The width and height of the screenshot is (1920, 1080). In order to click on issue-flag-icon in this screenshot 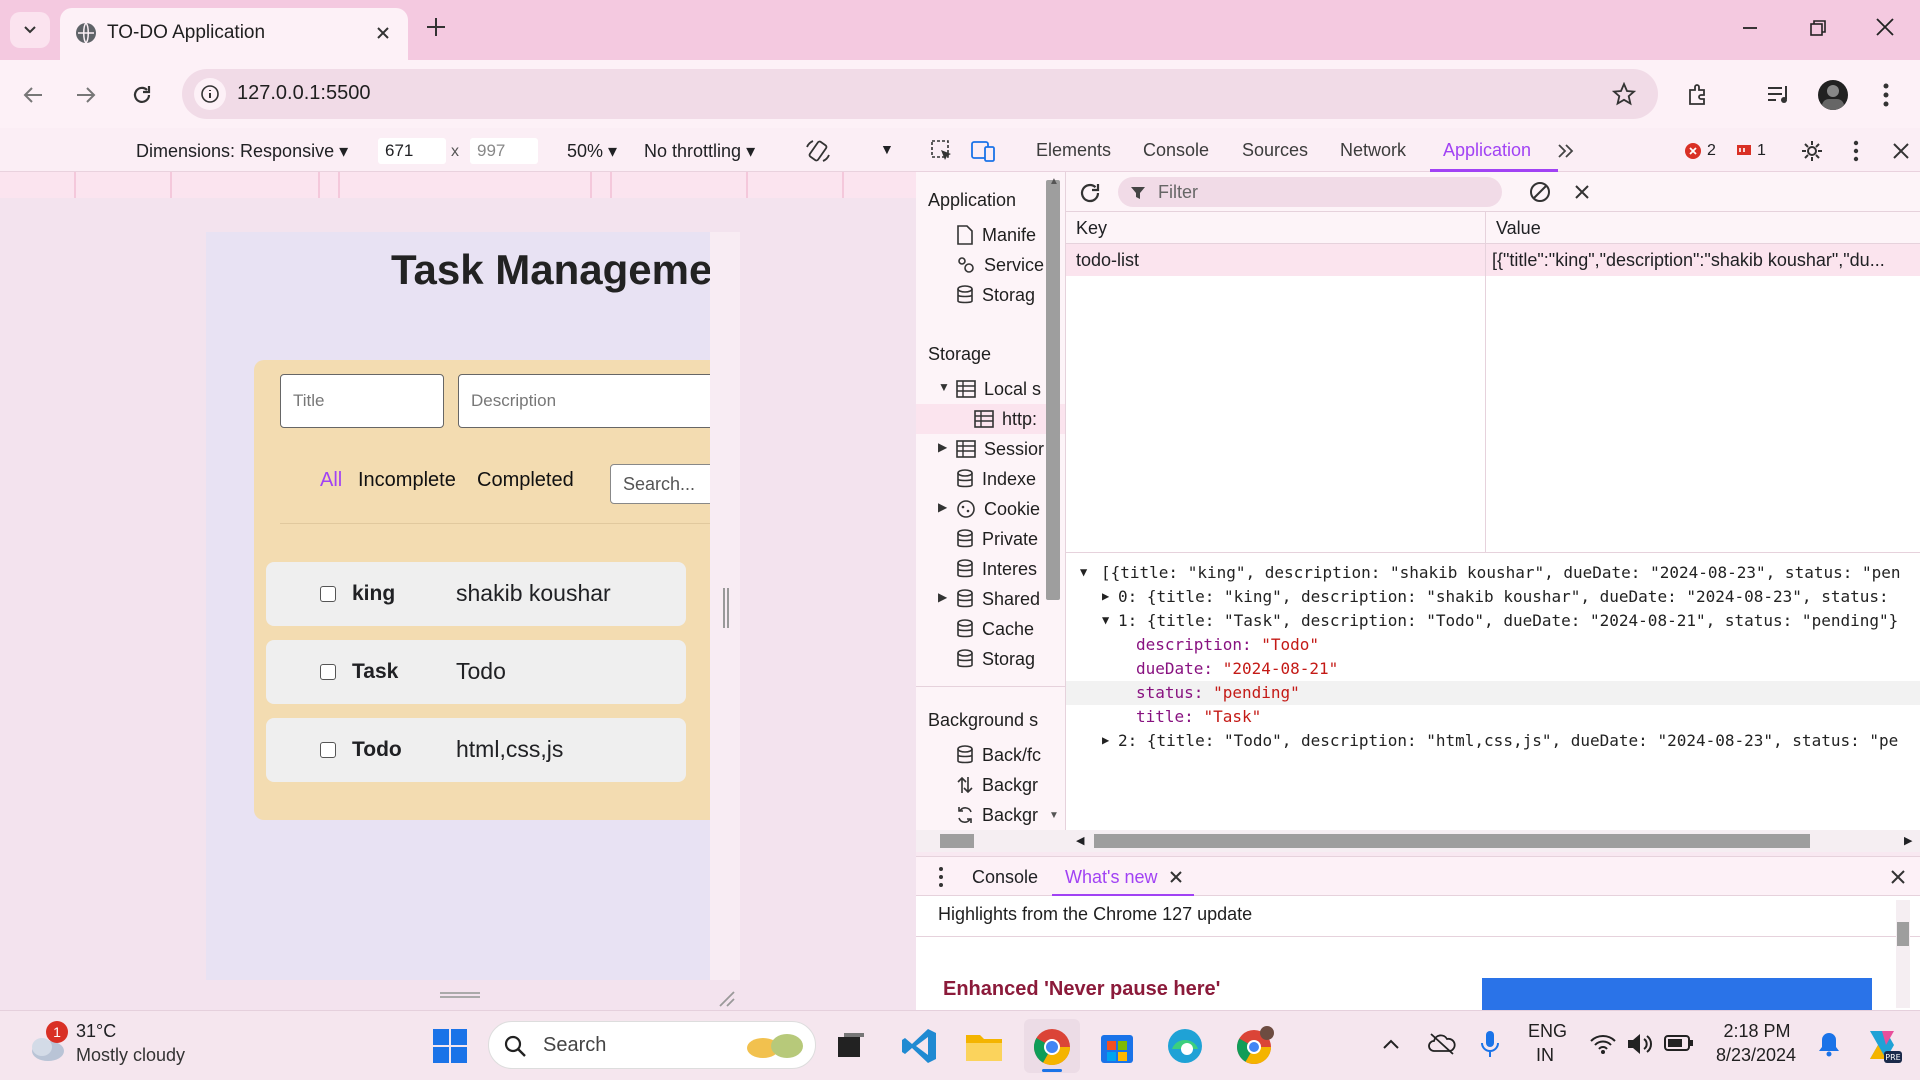, I will do `click(1744, 151)`.